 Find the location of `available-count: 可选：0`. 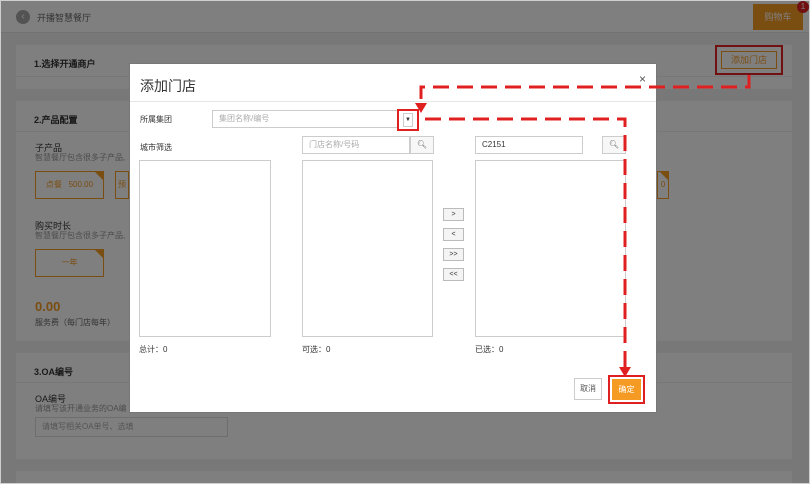

available-count: 可选：0 is located at coordinates (316, 349).